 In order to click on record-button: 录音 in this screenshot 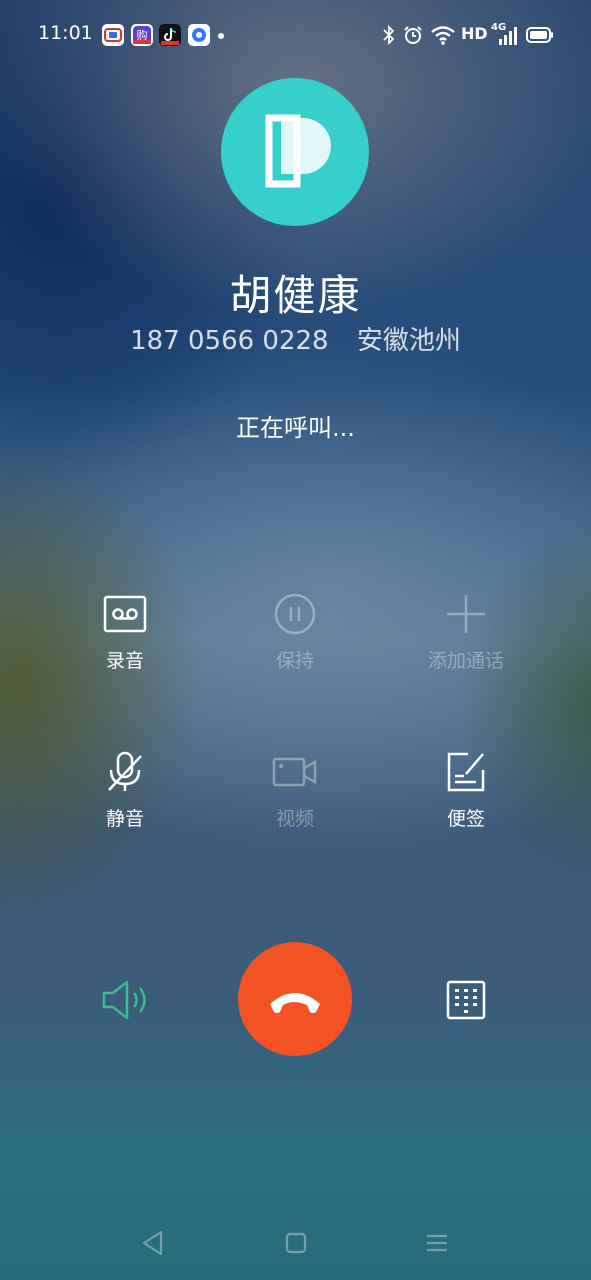, I will do `click(125, 632)`.